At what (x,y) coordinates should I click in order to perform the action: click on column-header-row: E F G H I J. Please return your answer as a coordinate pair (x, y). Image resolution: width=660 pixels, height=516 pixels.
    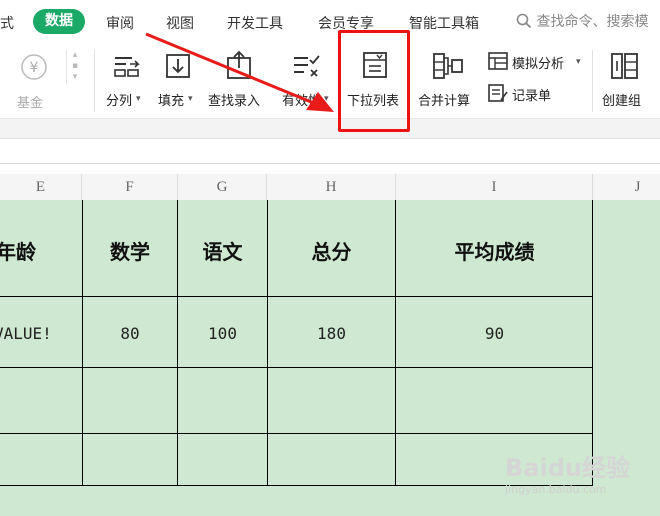
    Looking at the image, I should click on (330, 187).